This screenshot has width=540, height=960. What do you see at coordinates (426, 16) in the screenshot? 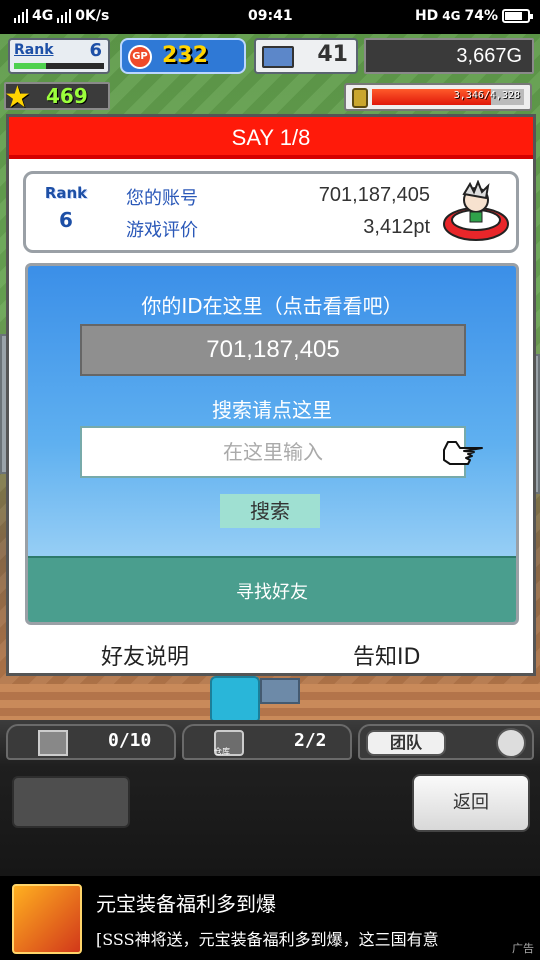
I see `hd-indicator: HD` at bounding box center [426, 16].